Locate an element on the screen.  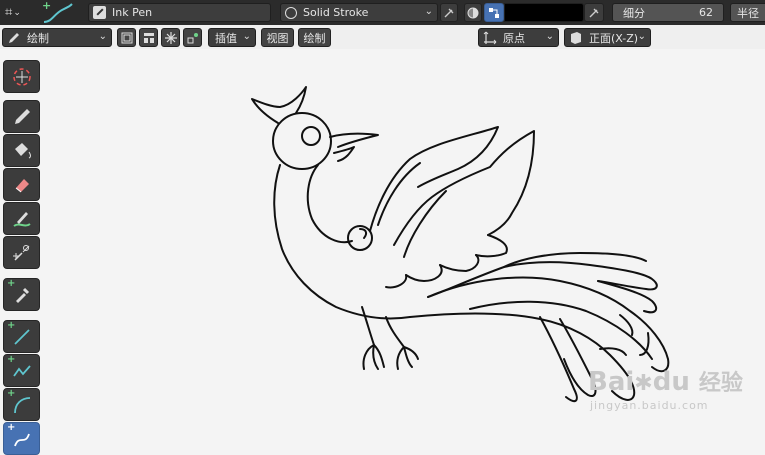
cursor-tool is located at coordinates (21, 76).